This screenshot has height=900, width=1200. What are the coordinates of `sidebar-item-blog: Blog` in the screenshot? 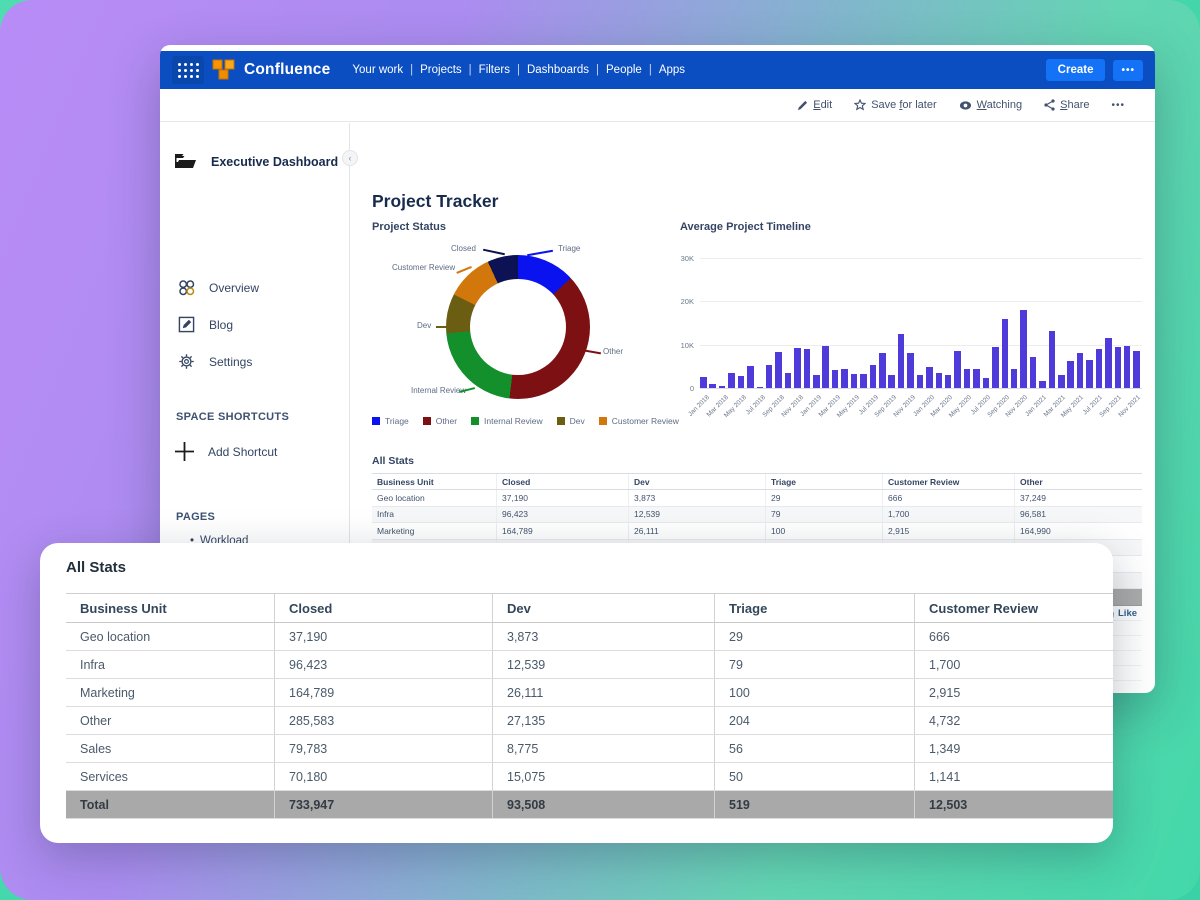 It's located at (205, 324).